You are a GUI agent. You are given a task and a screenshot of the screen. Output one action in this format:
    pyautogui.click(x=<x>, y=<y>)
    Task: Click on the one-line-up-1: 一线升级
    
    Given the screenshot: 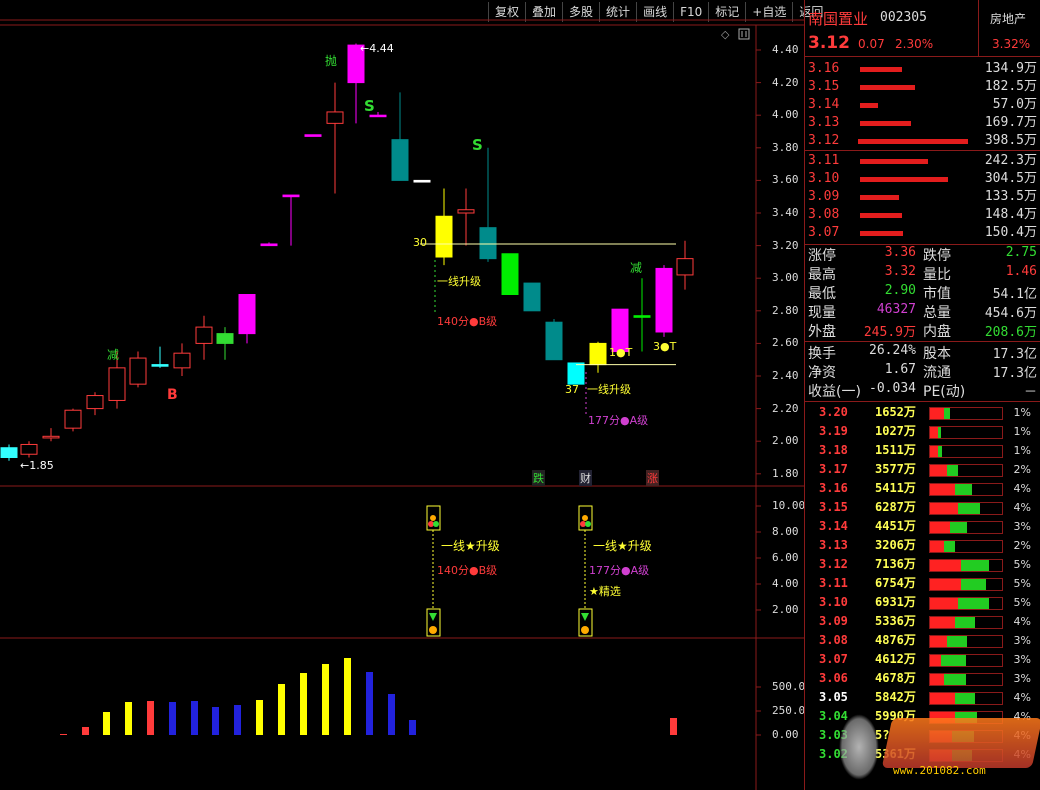 What is the action you would take?
    pyautogui.click(x=459, y=281)
    